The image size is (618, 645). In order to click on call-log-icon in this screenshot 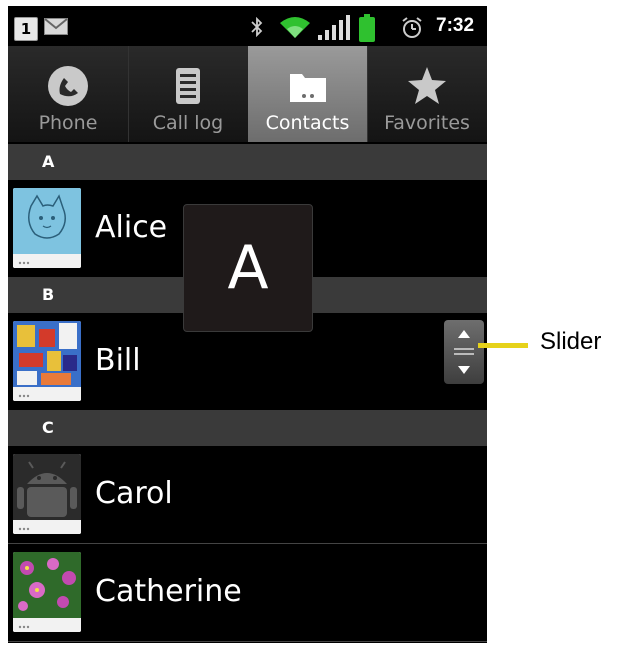, I will do `click(188, 86)`.